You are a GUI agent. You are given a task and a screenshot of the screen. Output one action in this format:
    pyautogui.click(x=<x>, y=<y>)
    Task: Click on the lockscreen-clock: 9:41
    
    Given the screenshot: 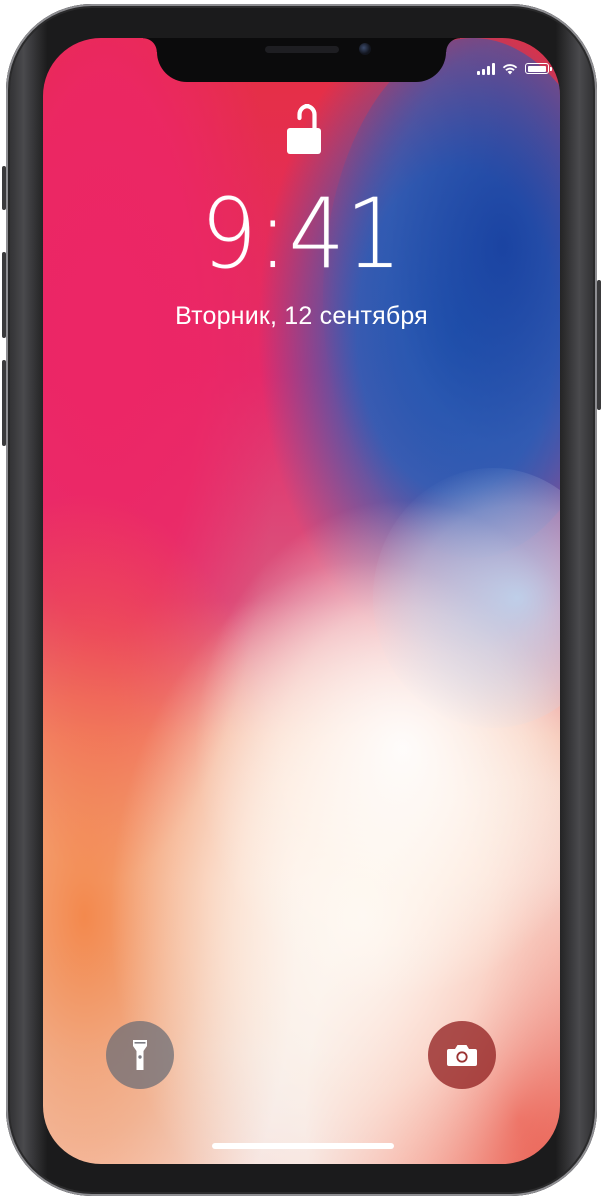 What is the action you would take?
    pyautogui.click(x=301, y=234)
    